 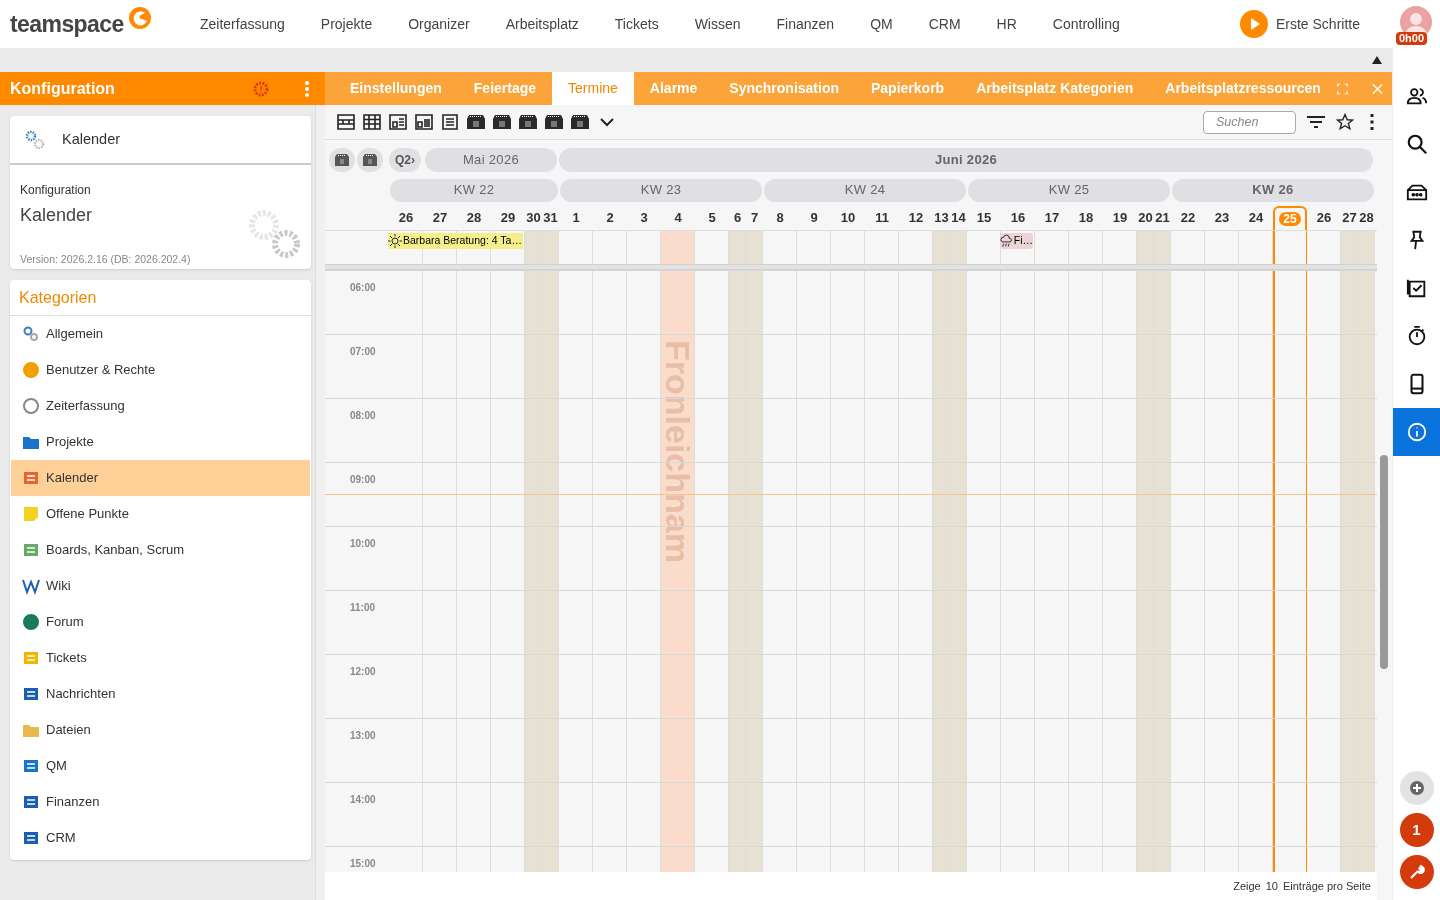 What do you see at coordinates (865, 190) in the screenshot?
I see `week-bar: KW 24` at bounding box center [865, 190].